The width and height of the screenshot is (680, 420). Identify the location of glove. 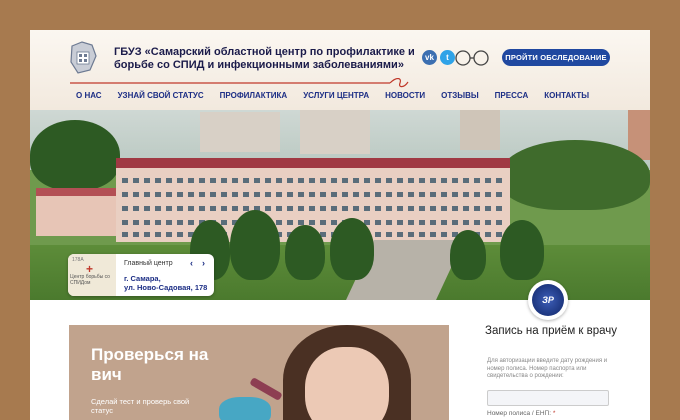
(245, 408).